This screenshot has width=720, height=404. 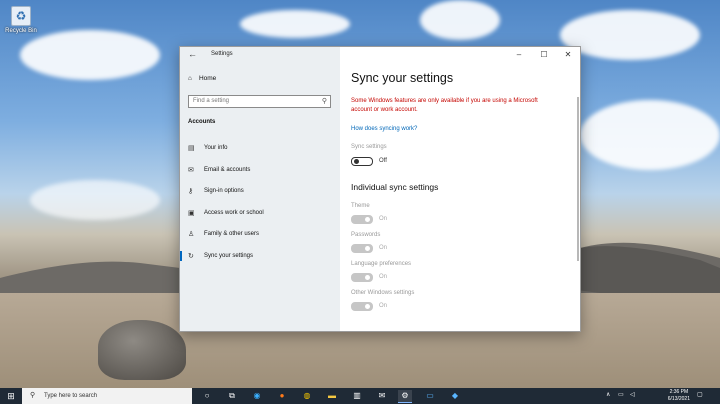 What do you see at coordinates (191, 234) in the screenshot?
I see `person-icon: ♙` at bounding box center [191, 234].